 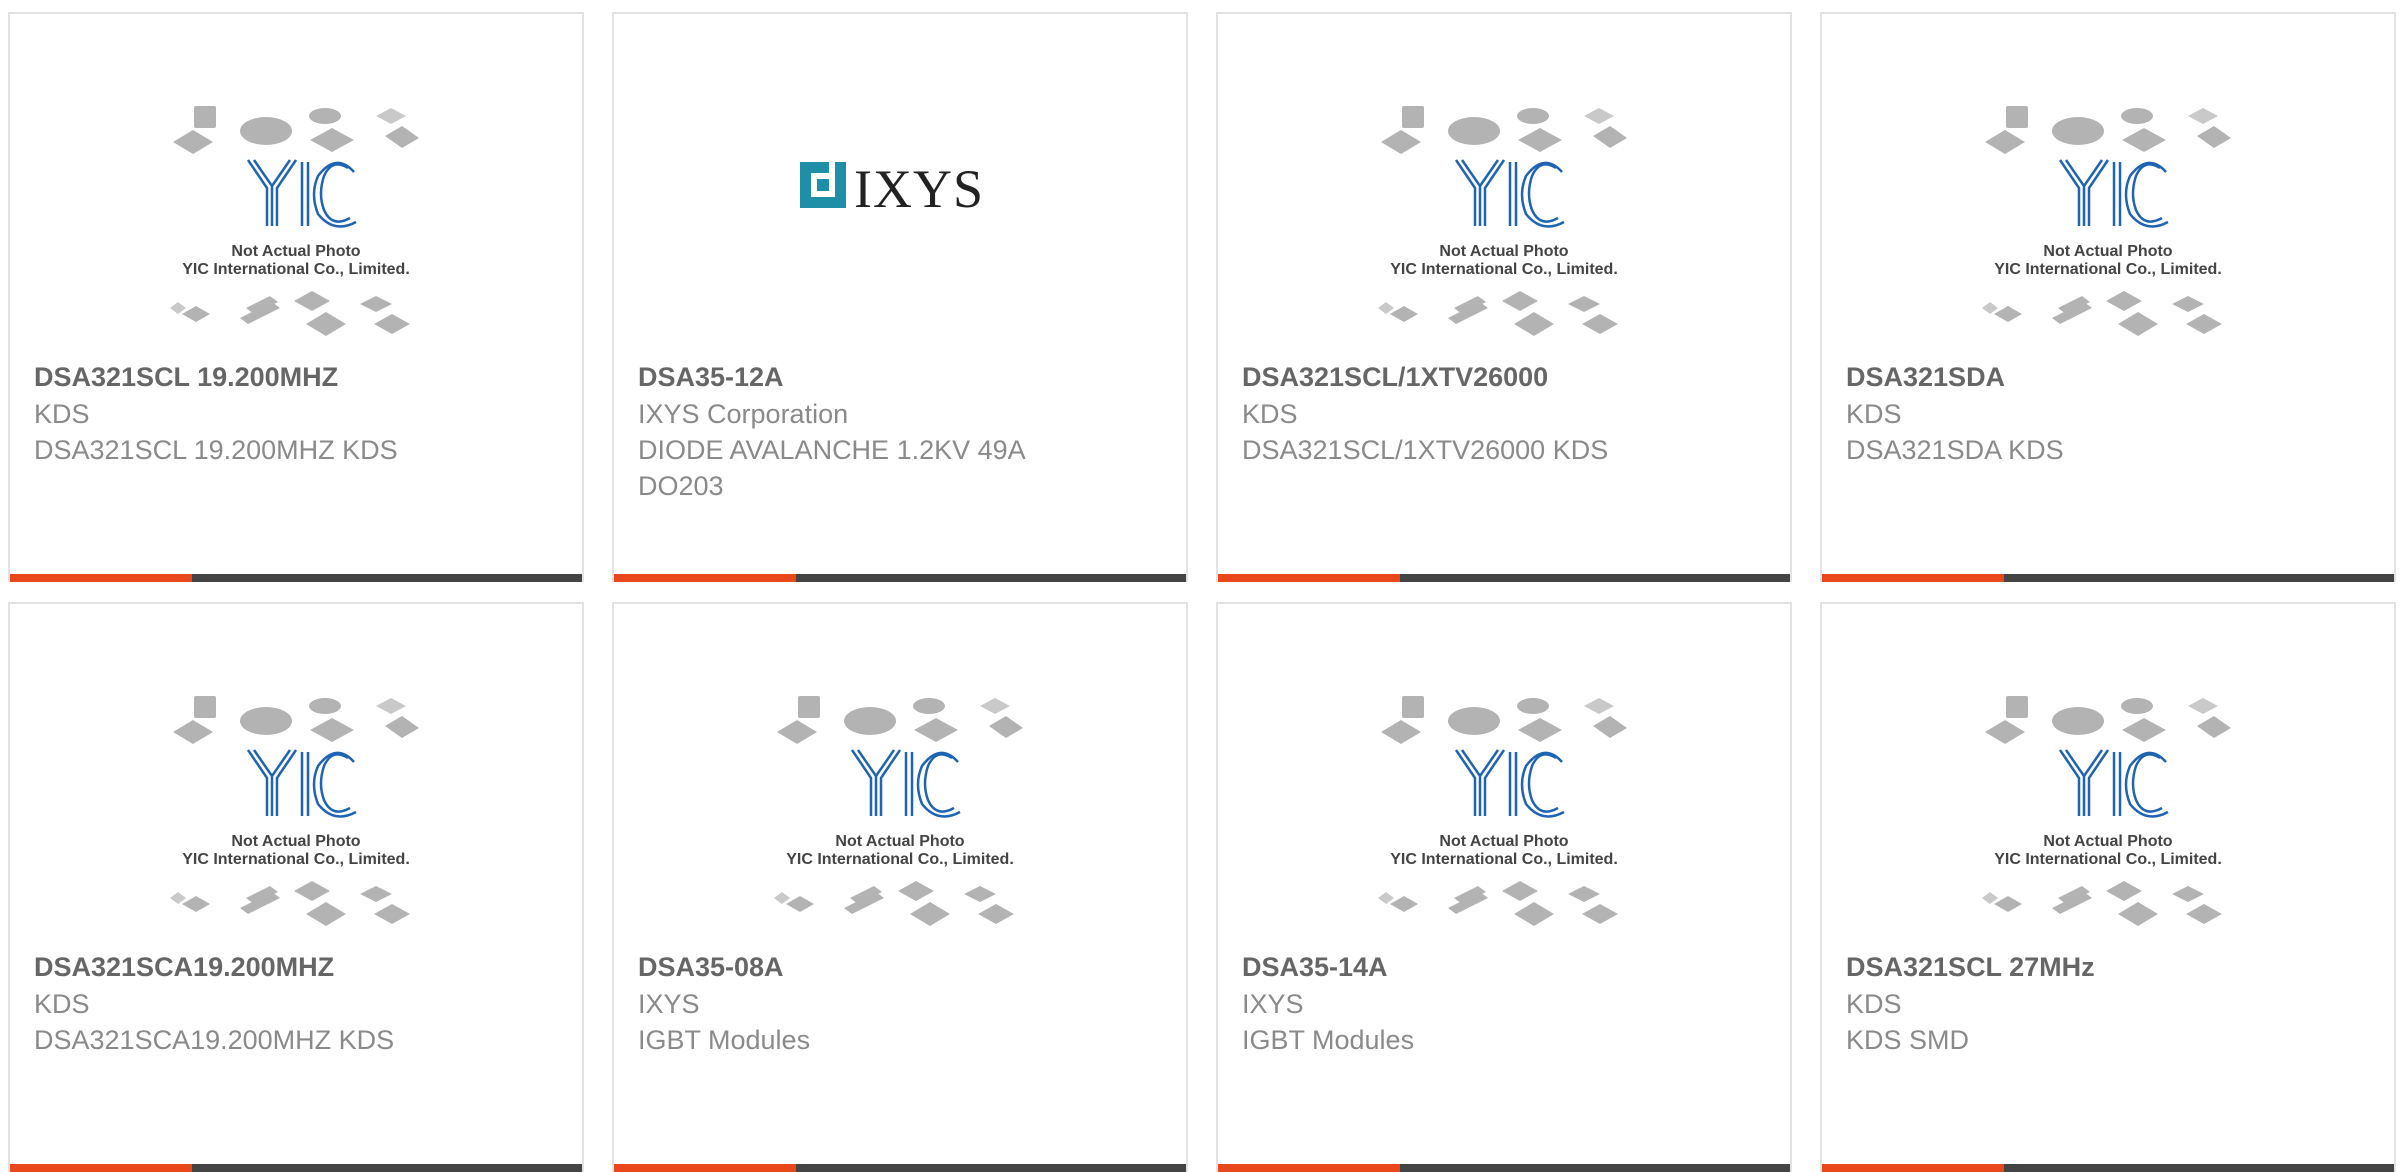 I want to click on product-title: DSA35-14A, so click(x=1512, y=967).